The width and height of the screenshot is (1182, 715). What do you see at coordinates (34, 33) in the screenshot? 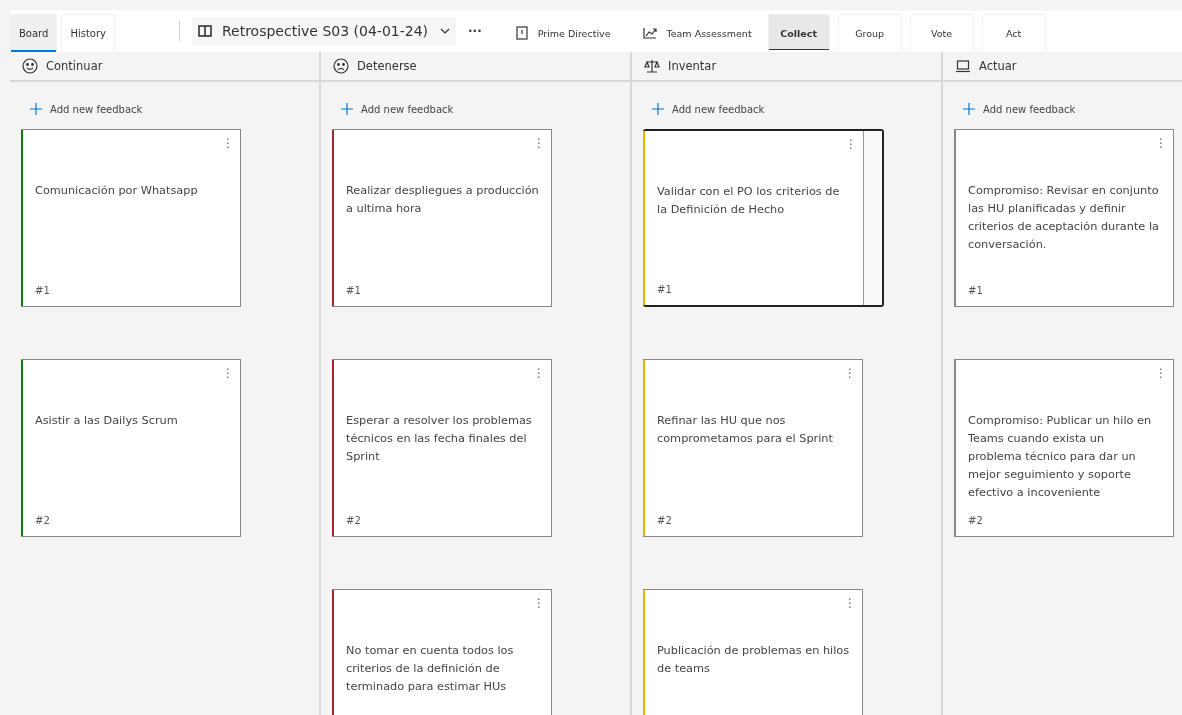
I see `view-tab: Board` at bounding box center [34, 33].